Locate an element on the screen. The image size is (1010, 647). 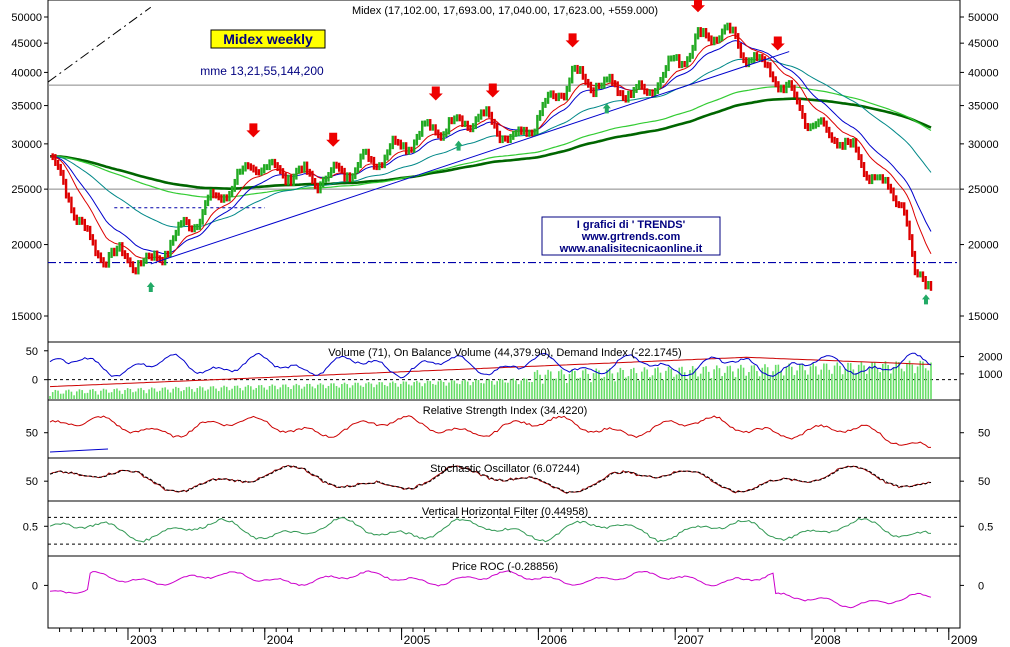
ytick-label-right: 40000 is located at coordinates (983, 73).